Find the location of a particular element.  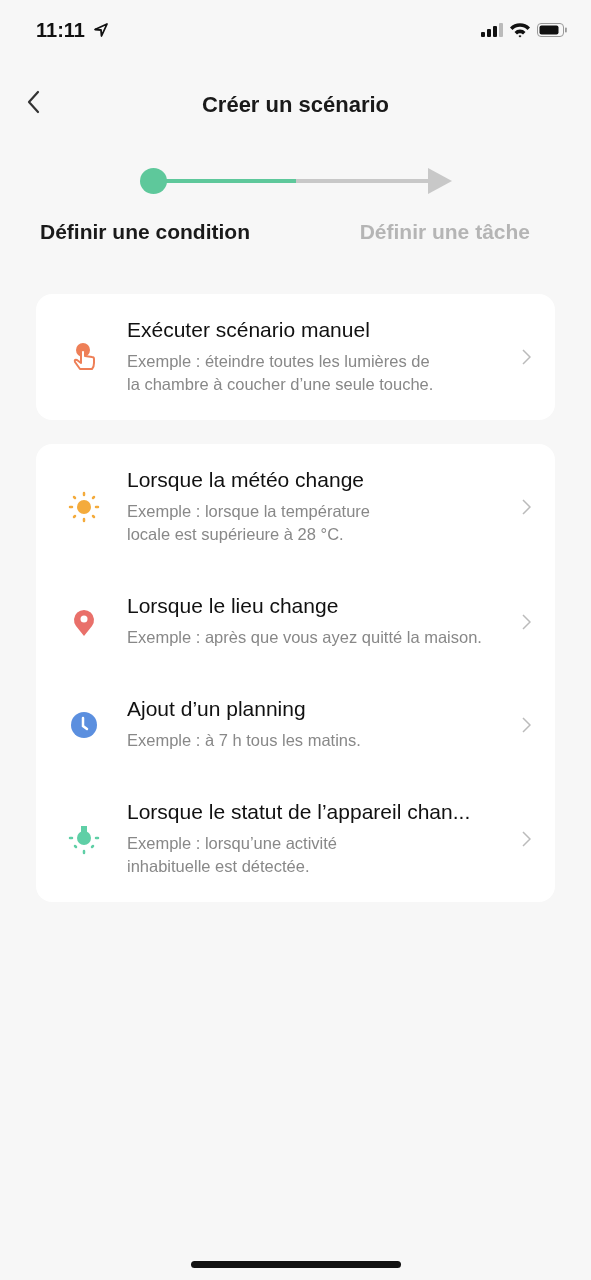

battery-icon is located at coordinates (552, 30).